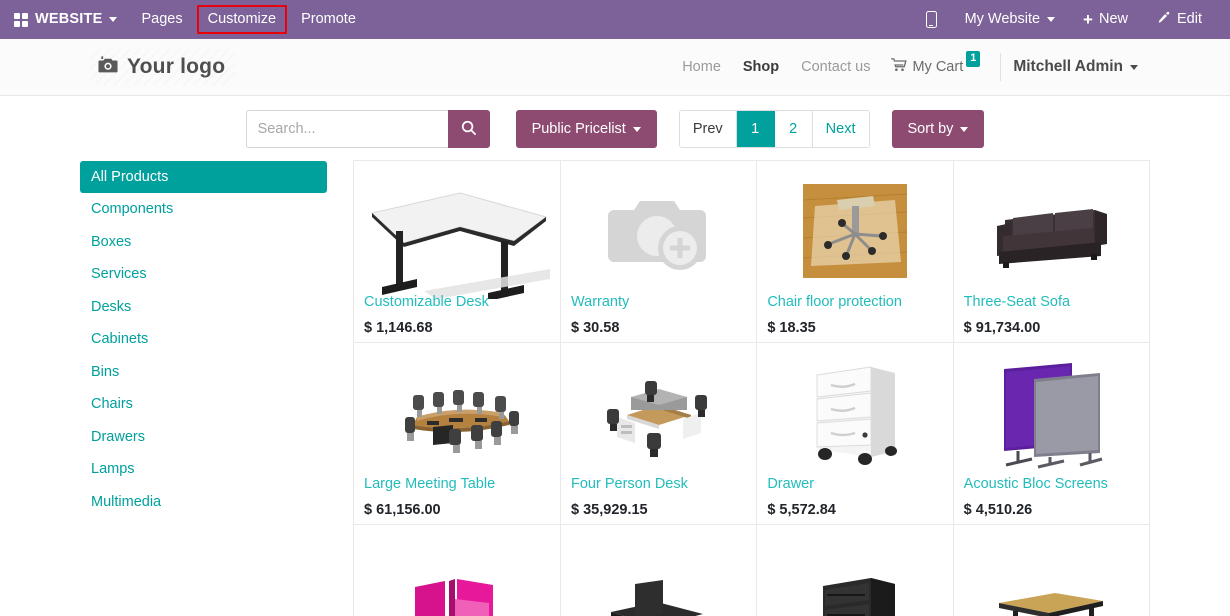 The width and height of the screenshot is (1230, 616). I want to click on mobile-phone-icon, so click(931, 19).